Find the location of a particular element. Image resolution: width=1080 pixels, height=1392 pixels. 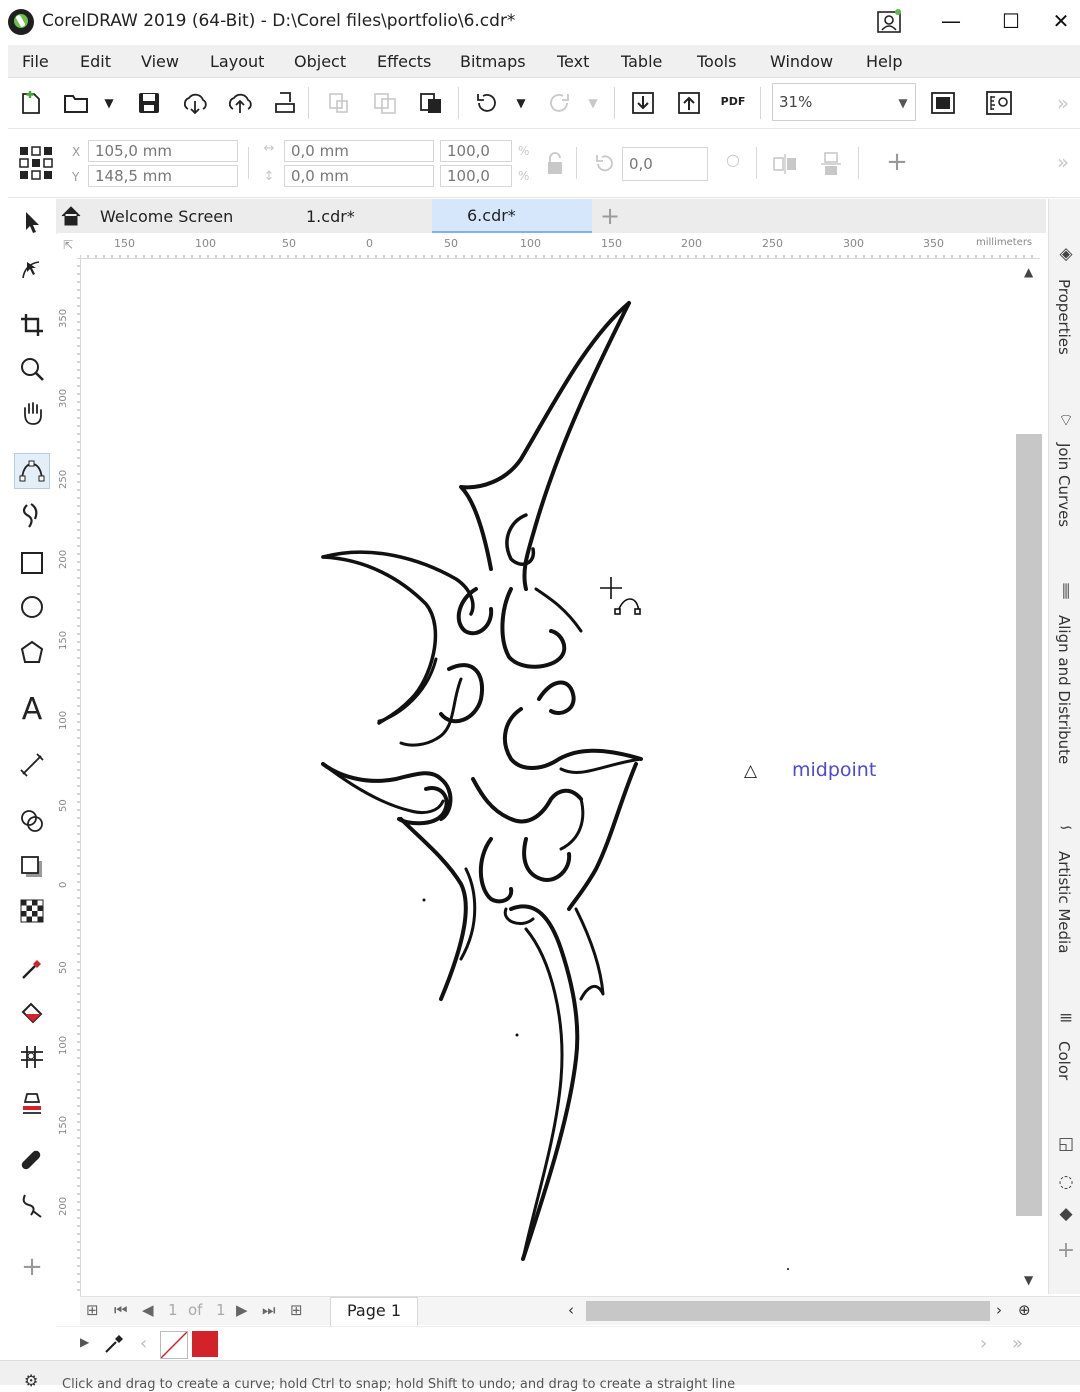

menu-text: Text is located at coordinates (573, 61).